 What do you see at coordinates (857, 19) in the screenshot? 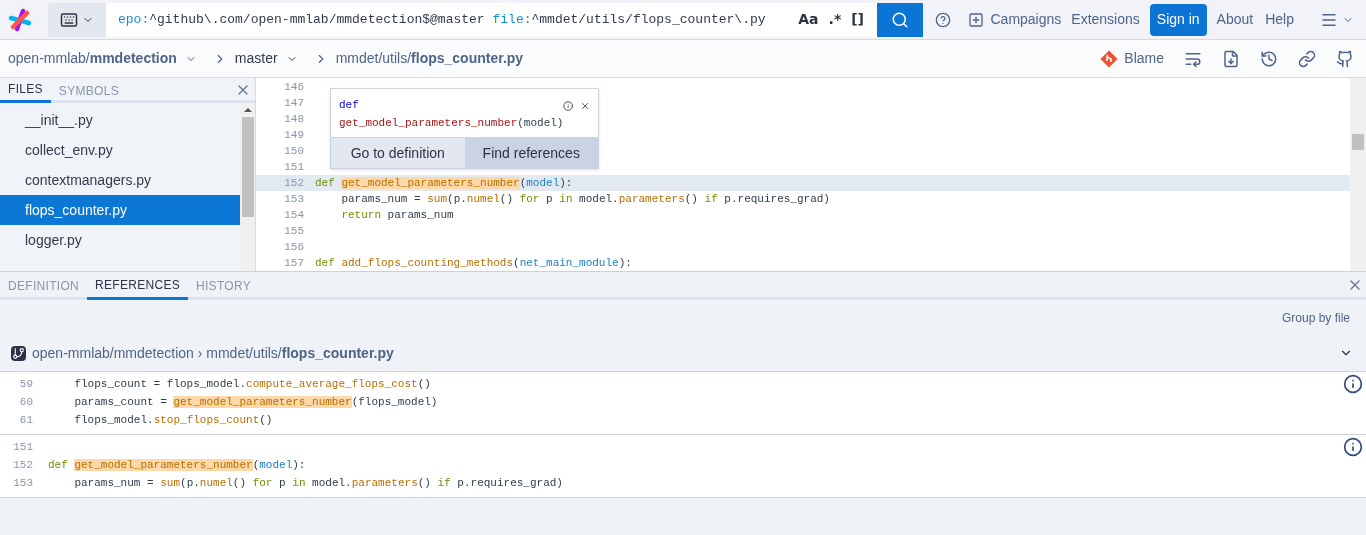
I see `search-toggle: []` at bounding box center [857, 19].